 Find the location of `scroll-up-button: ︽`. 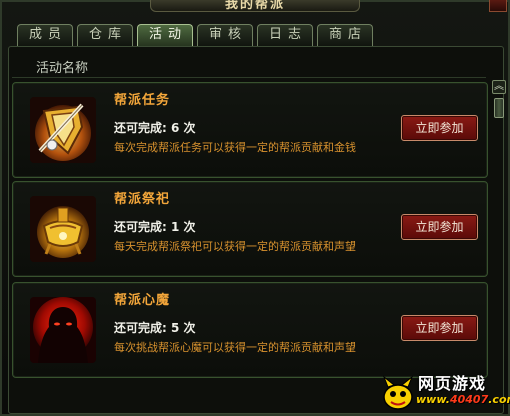

scroll-up-button: ︽ is located at coordinates (499, 87).